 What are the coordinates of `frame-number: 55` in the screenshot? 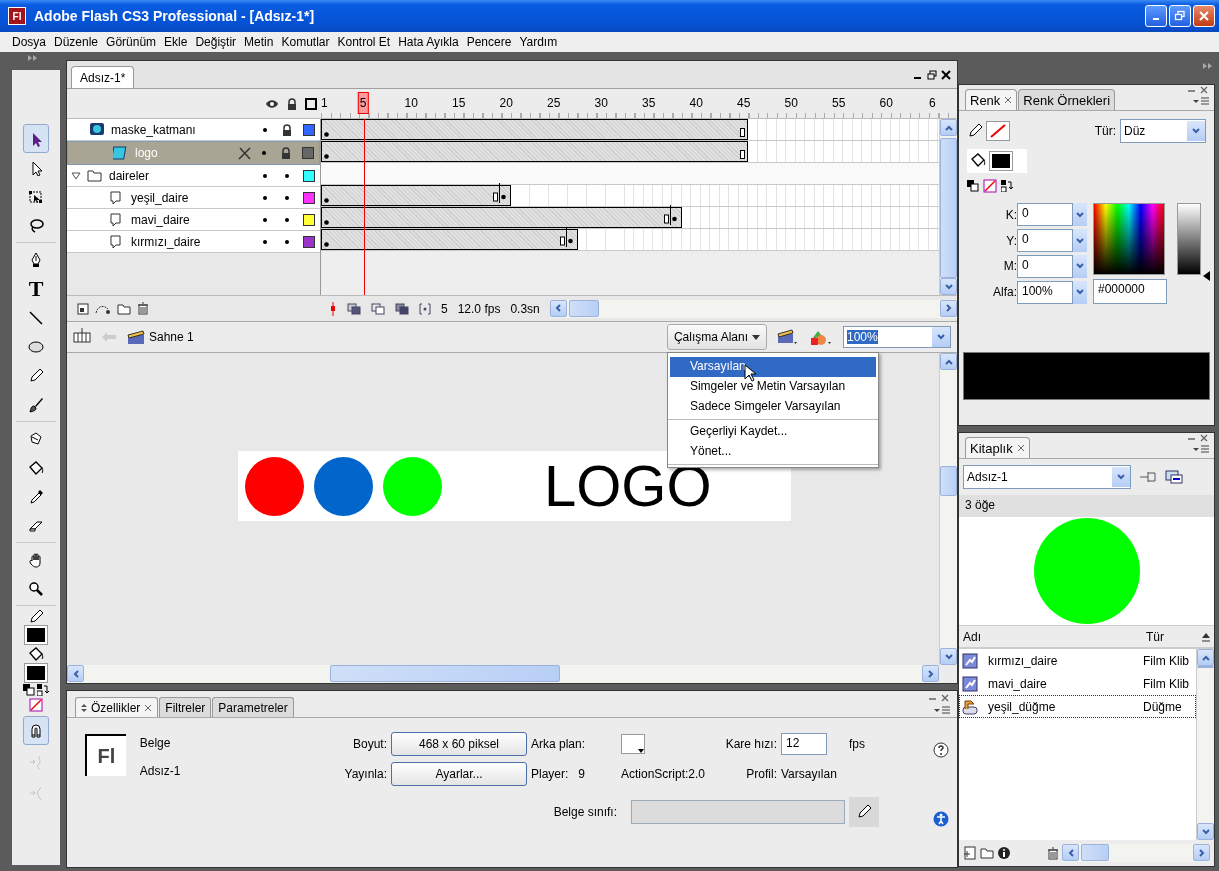 It's located at (839, 103).